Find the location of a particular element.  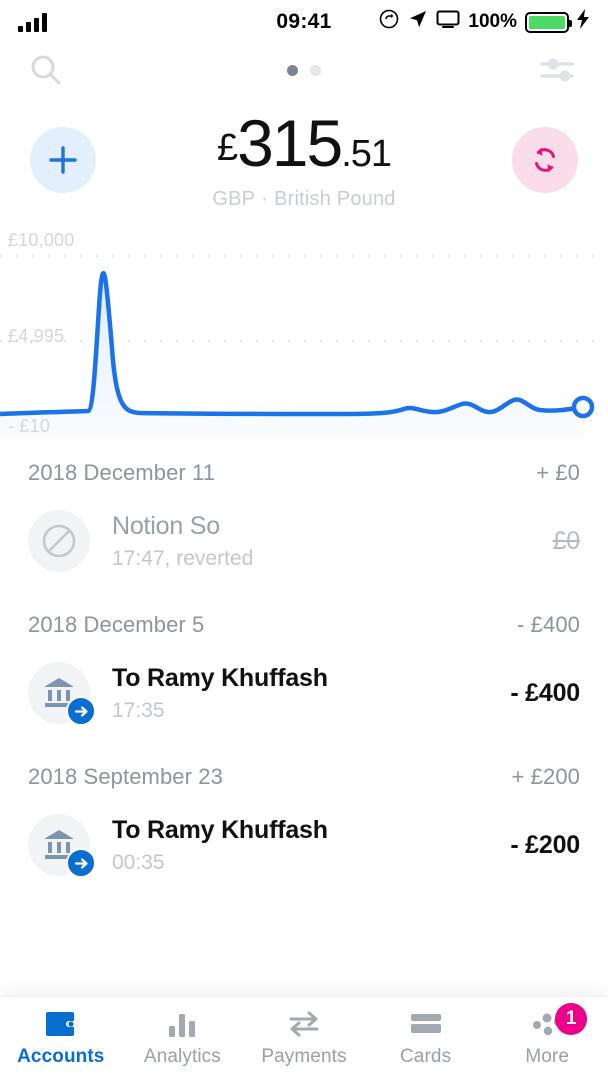

transaction-row: Notion So 17:47, reverted £0 is located at coordinates (304, 541).